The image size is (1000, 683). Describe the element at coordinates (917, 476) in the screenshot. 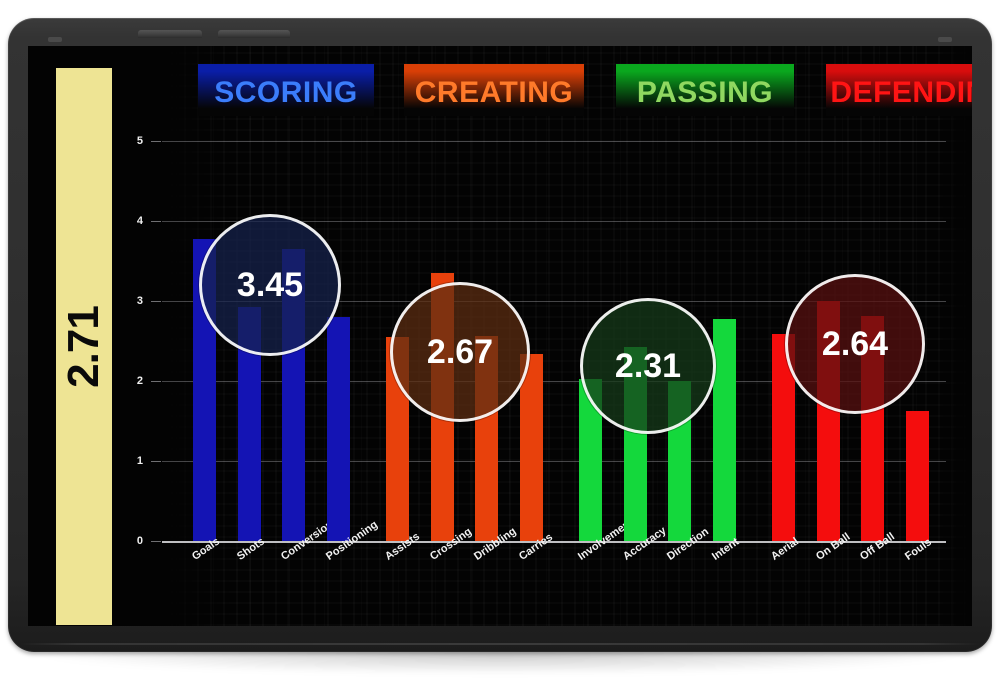

I see `bar-fouls` at that location.